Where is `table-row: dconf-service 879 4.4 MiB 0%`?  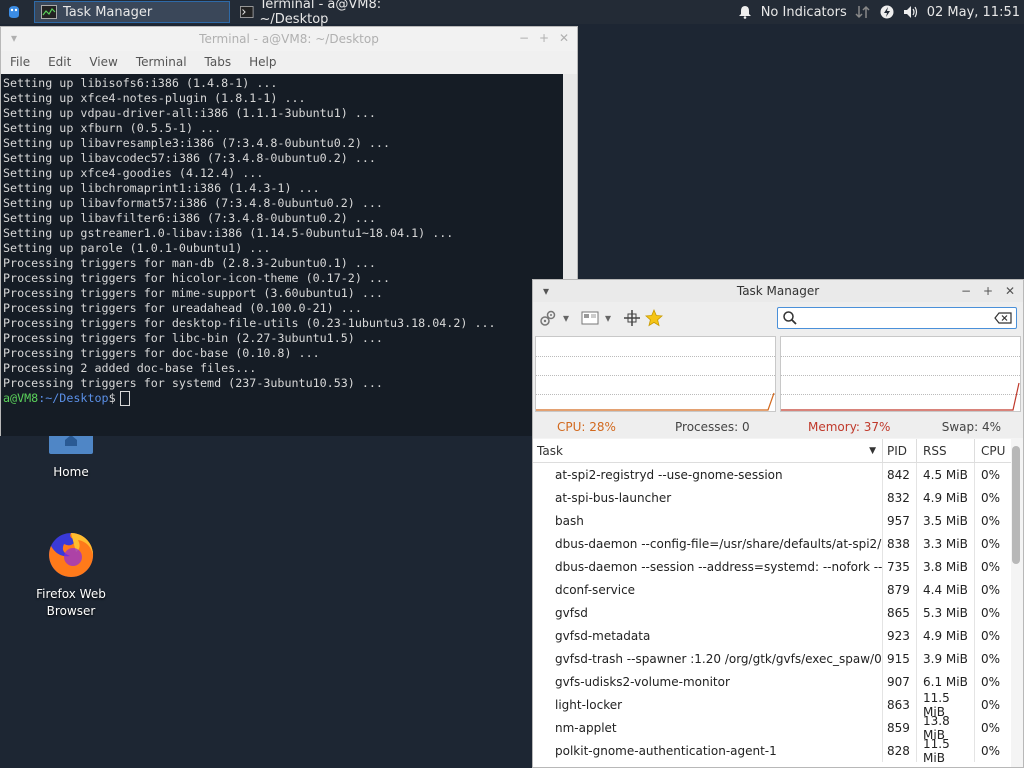
table-row: dconf-service 879 4.4 MiB 0% is located at coordinates (772, 589).